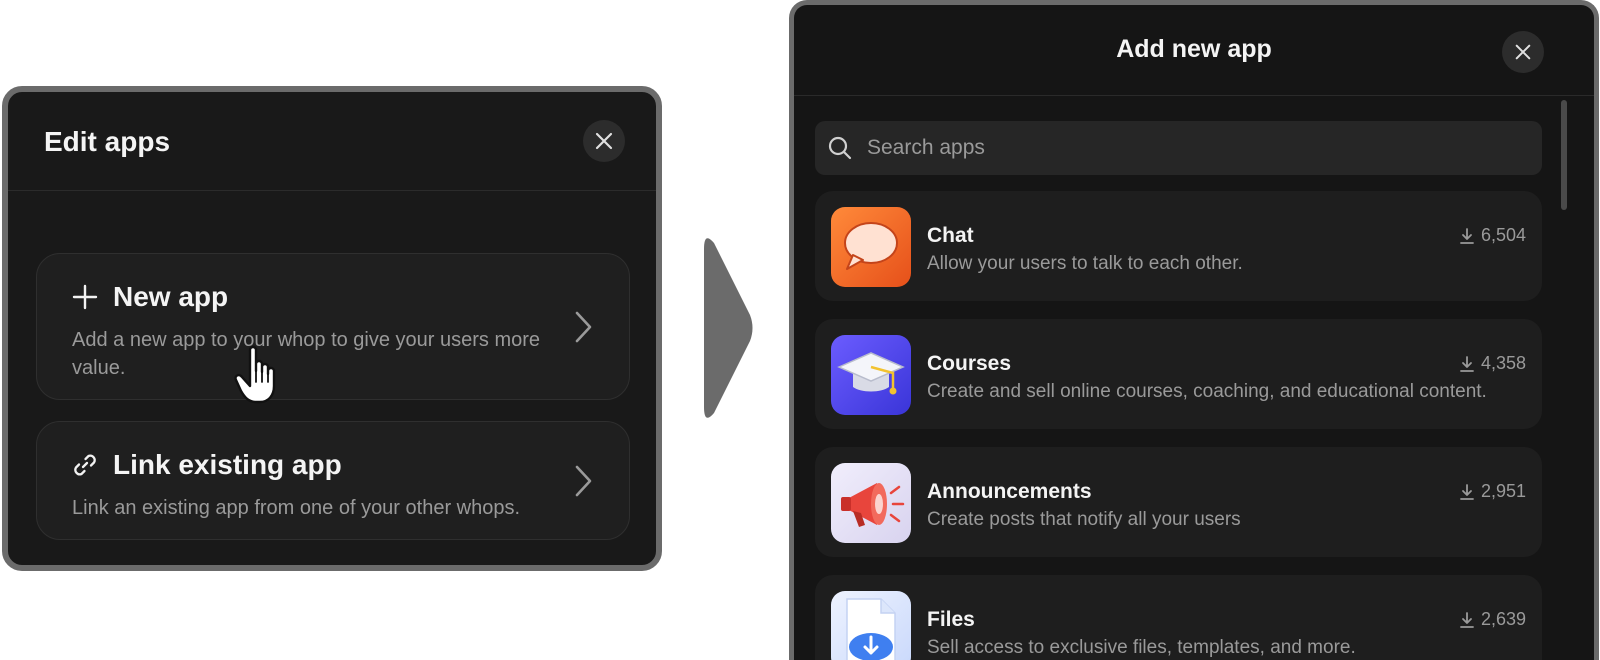 The width and height of the screenshot is (1600, 660). What do you see at coordinates (85, 465) in the screenshot?
I see `link-icon` at bounding box center [85, 465].